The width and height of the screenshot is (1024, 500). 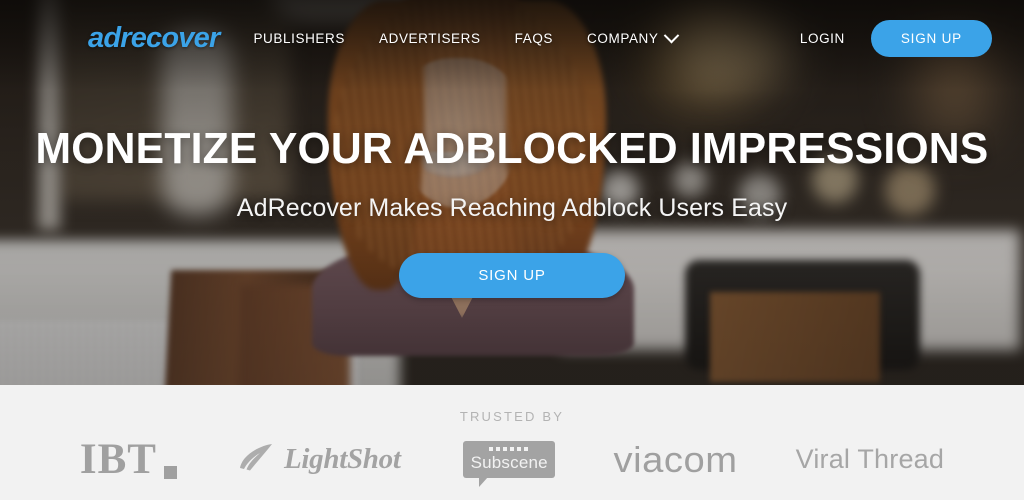 What do you see at coordinates (509, 449) in the screenshot?
I see `bubble-dots-icon` at bounding box center [509, 449].